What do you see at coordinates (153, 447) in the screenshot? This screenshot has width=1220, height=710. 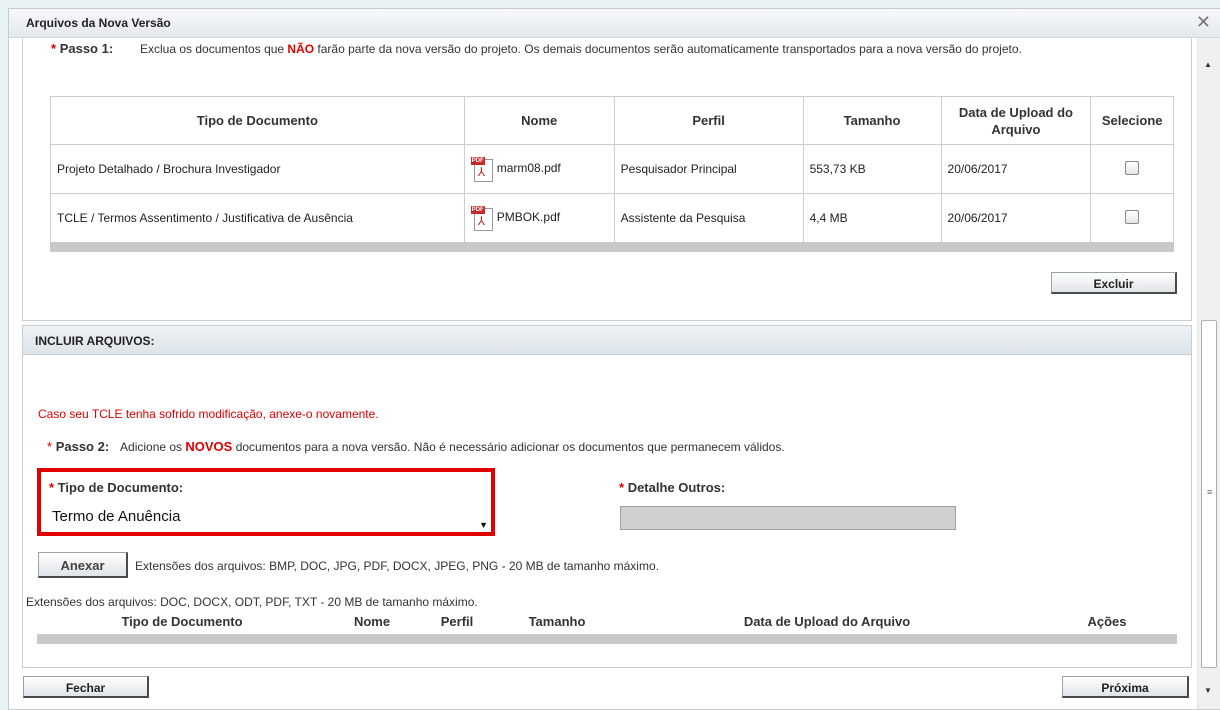 I see `step2-text-before: Adicione os` at bounding box center [153, 447].